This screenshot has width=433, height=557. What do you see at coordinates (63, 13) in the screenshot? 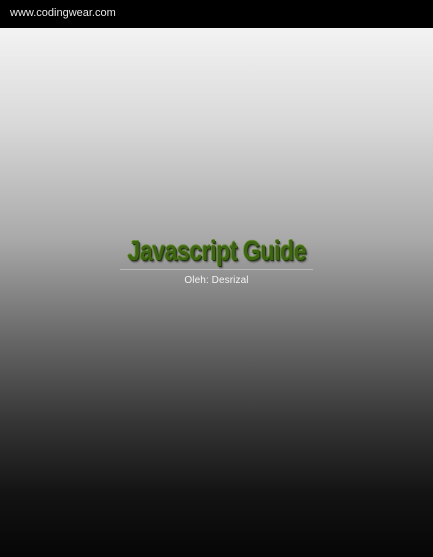
I see `site-url: www.codingwear.com` at bounding box center [63, 13].